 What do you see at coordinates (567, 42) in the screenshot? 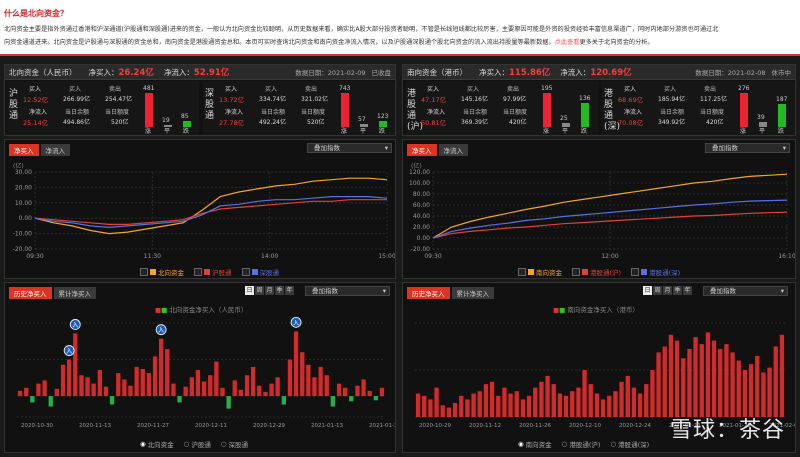
I see `intro-link: 点此查看` at bounding box center [567, 42].